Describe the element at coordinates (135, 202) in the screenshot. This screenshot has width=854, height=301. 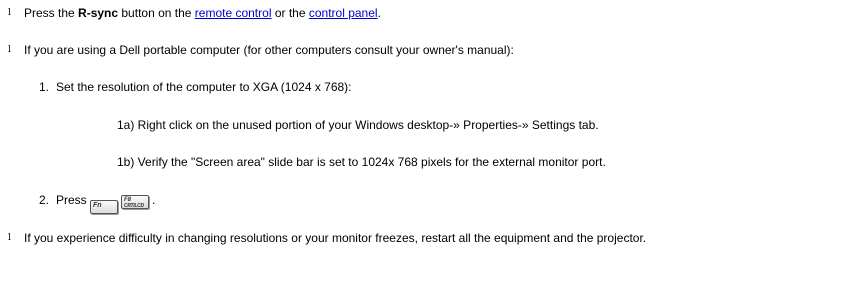
I see `f8-crt-lcd-key-icon: F8 CRT/LCD` at that location.